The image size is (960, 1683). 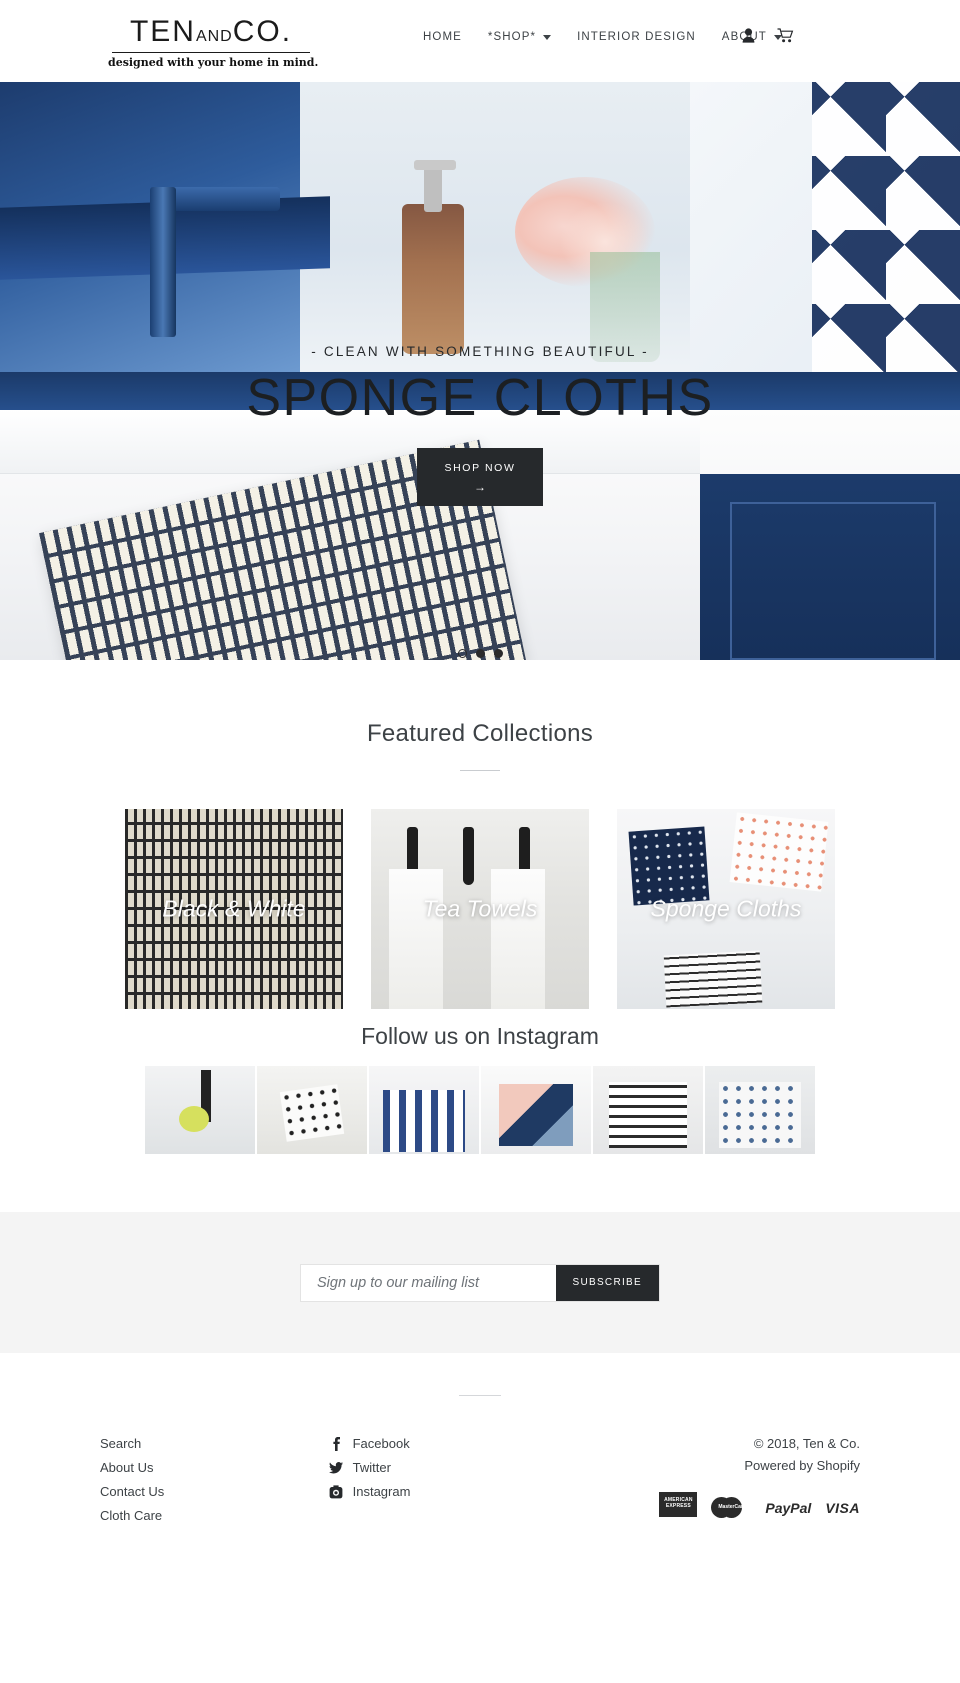 What do you see at coordinates (214, 36) in the screenshot?
I see `logo-and: AND` at bounding box center [214, 36].